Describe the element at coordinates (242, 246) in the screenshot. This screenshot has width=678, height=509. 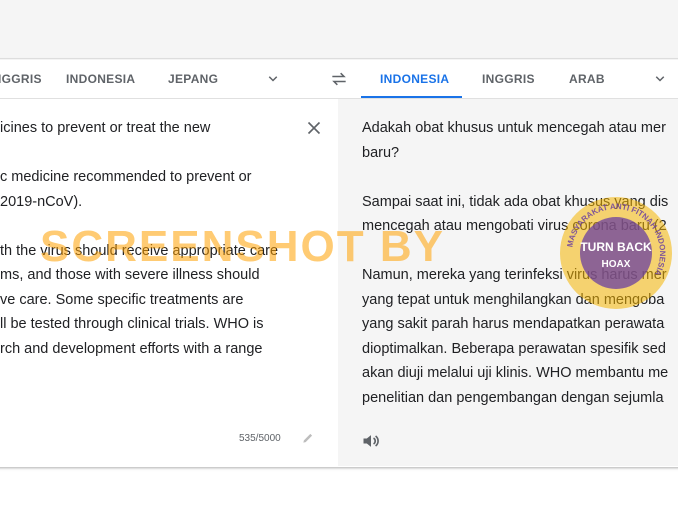
I see `watermark-text: SCREENSHOT BY` at that location.